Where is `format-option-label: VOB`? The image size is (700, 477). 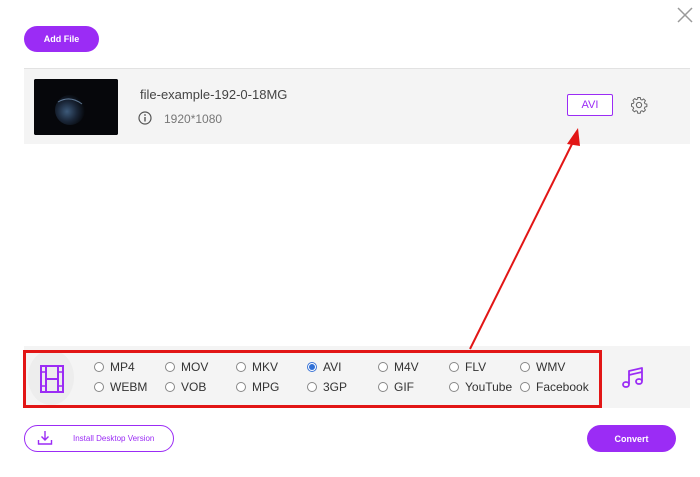 format-option-label: VOB is located at coordinates (194, 387).